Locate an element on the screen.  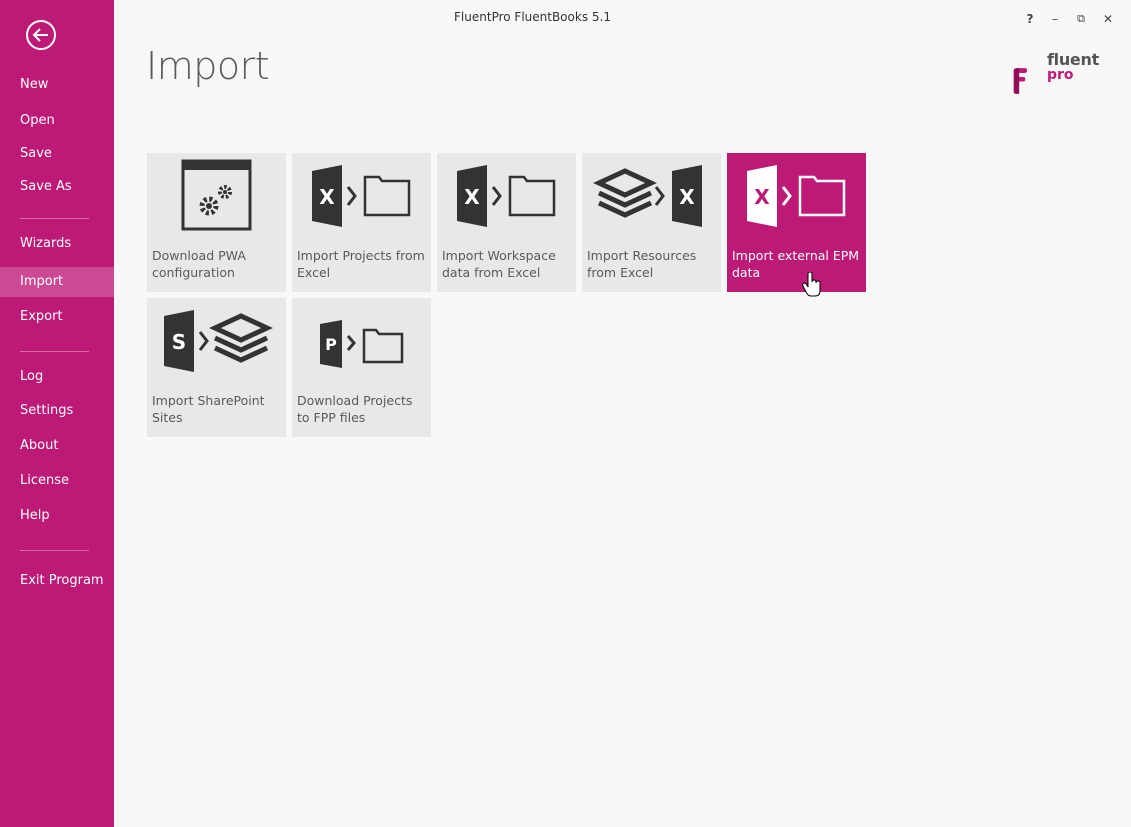
tile-download-pwa-configuration: Download PWA configuration is located at coordinates (216, 222).